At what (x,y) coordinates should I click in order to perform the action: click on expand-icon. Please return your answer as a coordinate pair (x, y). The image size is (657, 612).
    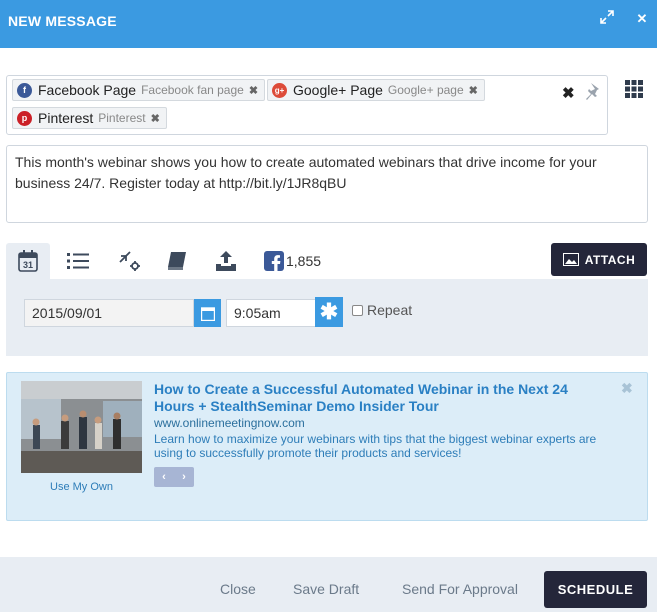
    Looking at the image, I should click on (607, 19).